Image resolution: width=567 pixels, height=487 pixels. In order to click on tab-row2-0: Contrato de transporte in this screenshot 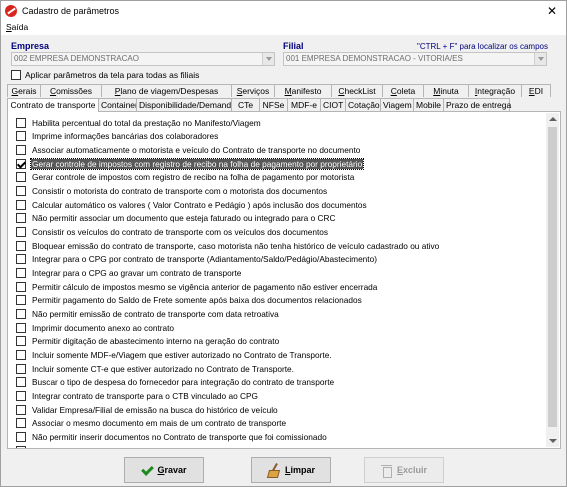, I will do `click(53, 105)`.